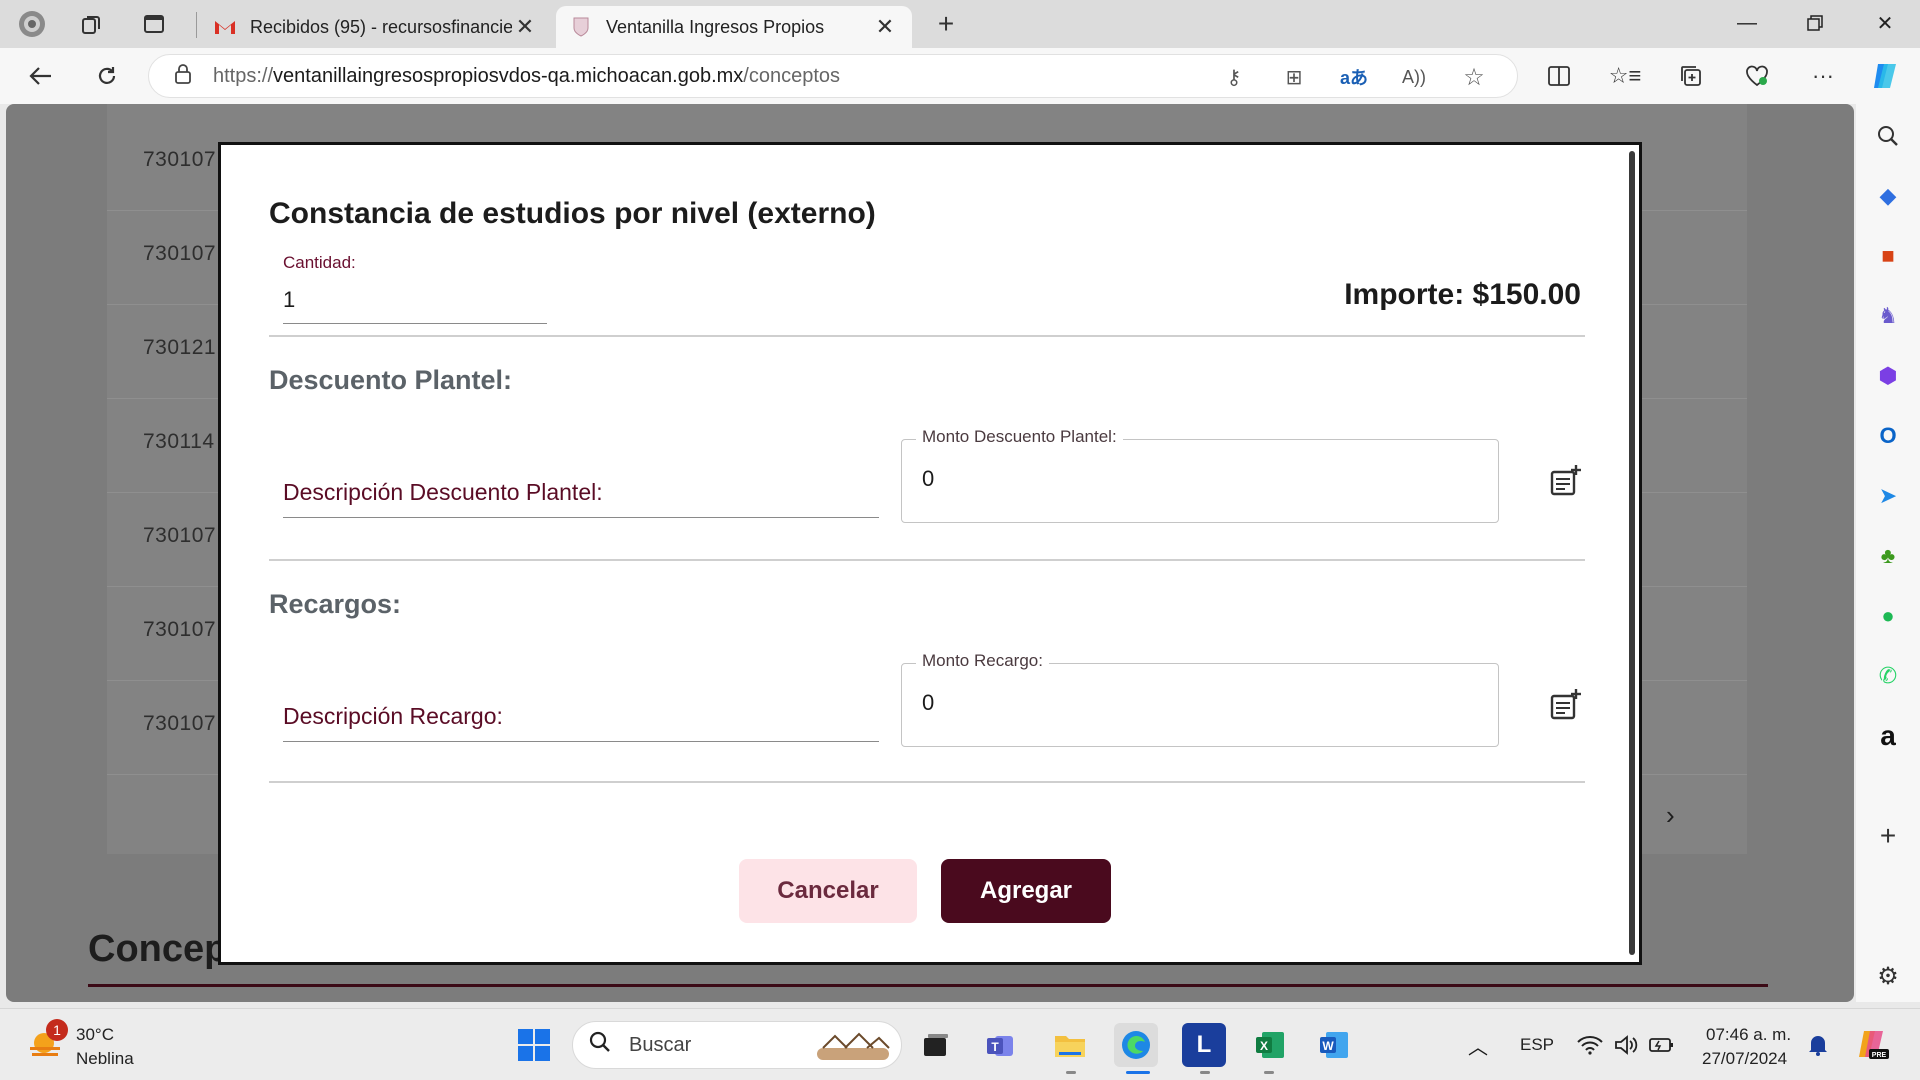  What do you see at coordinates (1625, 76) in the screenshot?
I see `favorites-icon: ☆≡` at bounding box center [1625, 76].